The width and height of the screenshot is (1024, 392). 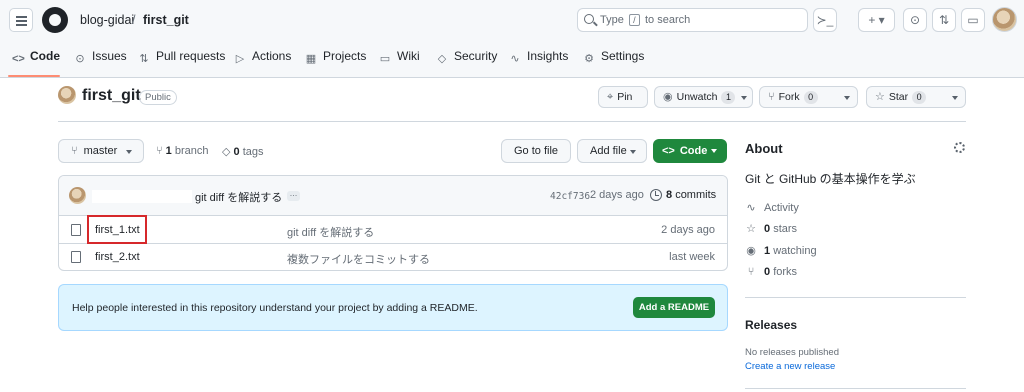 I want to click on stars-count: 0, so click(x=767, y=229).